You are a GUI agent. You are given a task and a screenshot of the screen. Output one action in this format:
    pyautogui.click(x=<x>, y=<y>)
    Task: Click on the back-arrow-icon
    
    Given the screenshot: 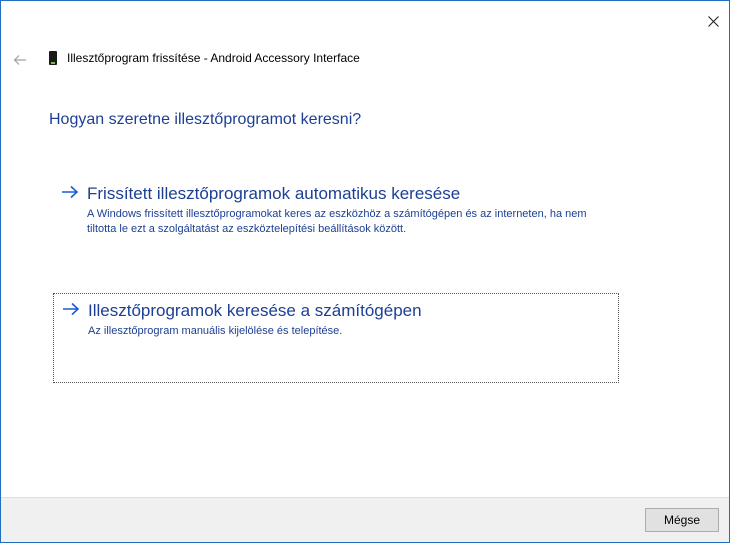 What is the action you would take?
    pyautogui.click(x=19, y=60)
    